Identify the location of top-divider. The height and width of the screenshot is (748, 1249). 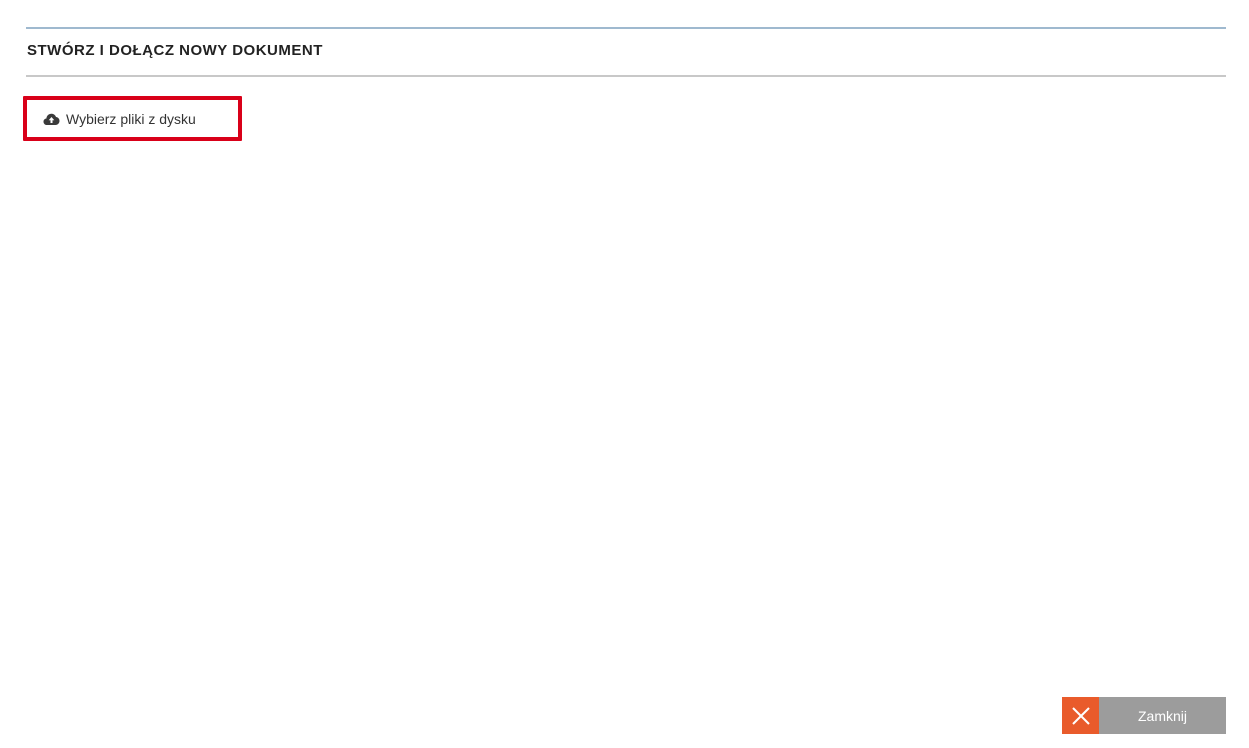
(626, 28).